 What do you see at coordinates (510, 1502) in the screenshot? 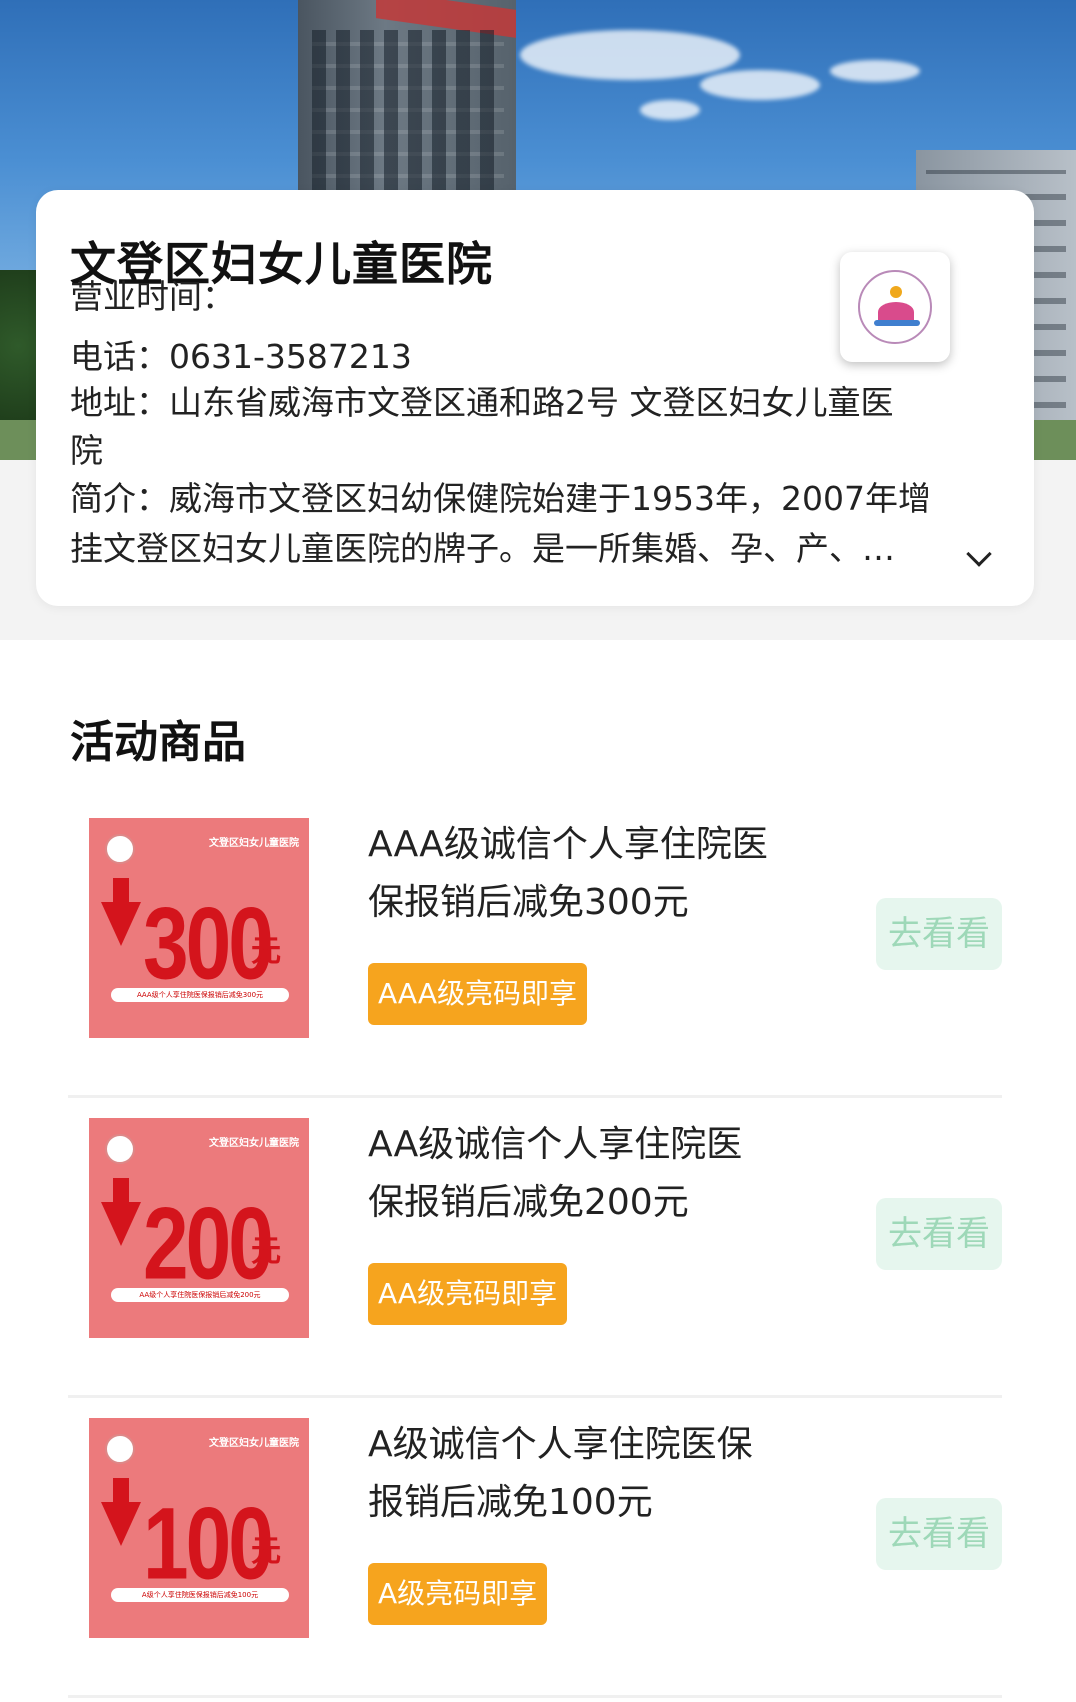
I see `desc-line-2: 报销后减免100元` at bounding box center [510, 1502].